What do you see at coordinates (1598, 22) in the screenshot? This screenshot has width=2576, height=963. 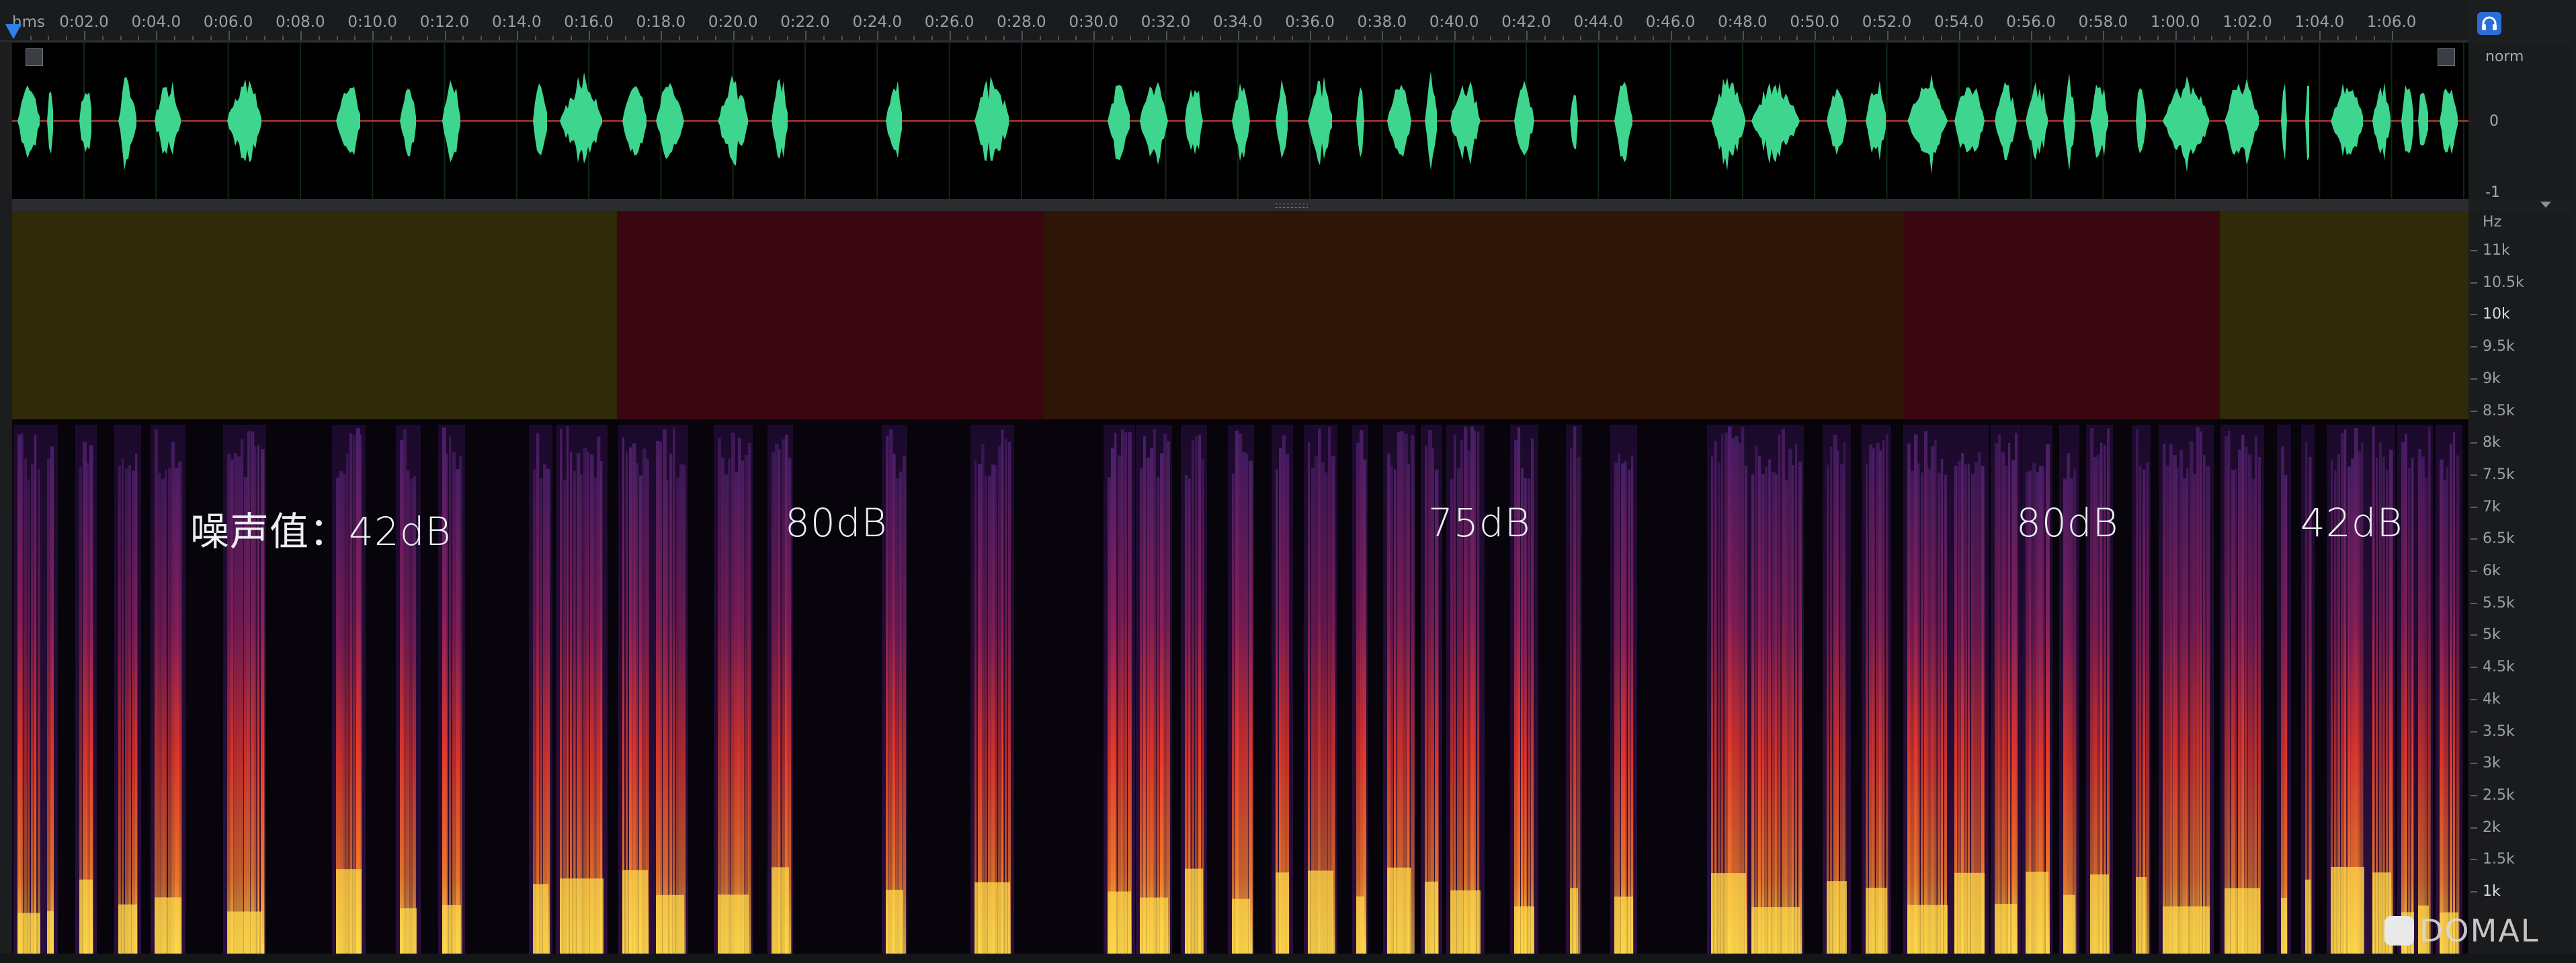 I see `ruler-tick-label: 0:44.0` at bounding box center [1598, 22].